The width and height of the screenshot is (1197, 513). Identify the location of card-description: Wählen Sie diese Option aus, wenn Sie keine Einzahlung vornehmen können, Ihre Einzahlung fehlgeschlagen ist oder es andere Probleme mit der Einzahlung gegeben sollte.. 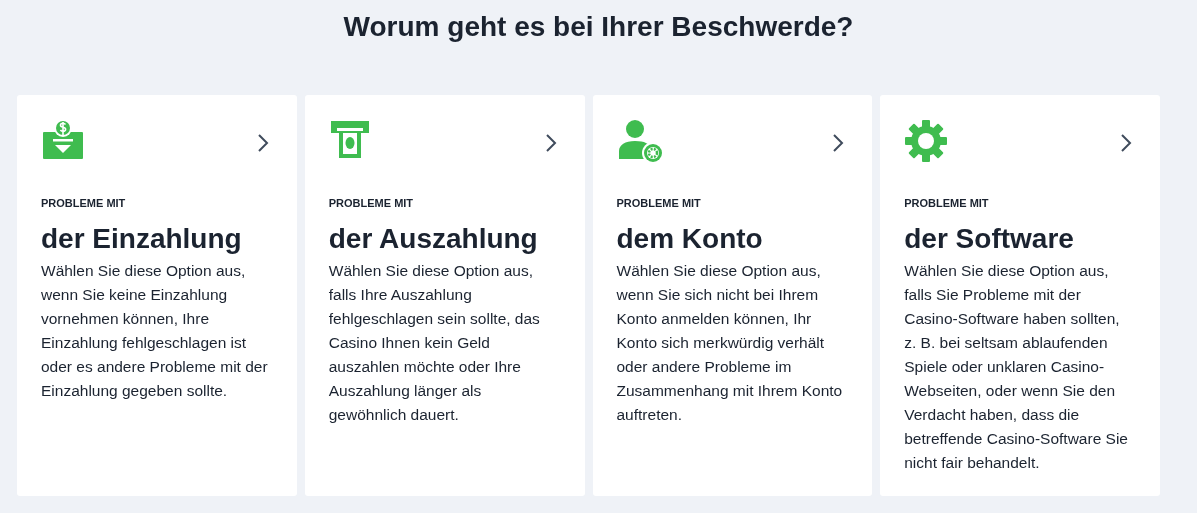
(155, 330).